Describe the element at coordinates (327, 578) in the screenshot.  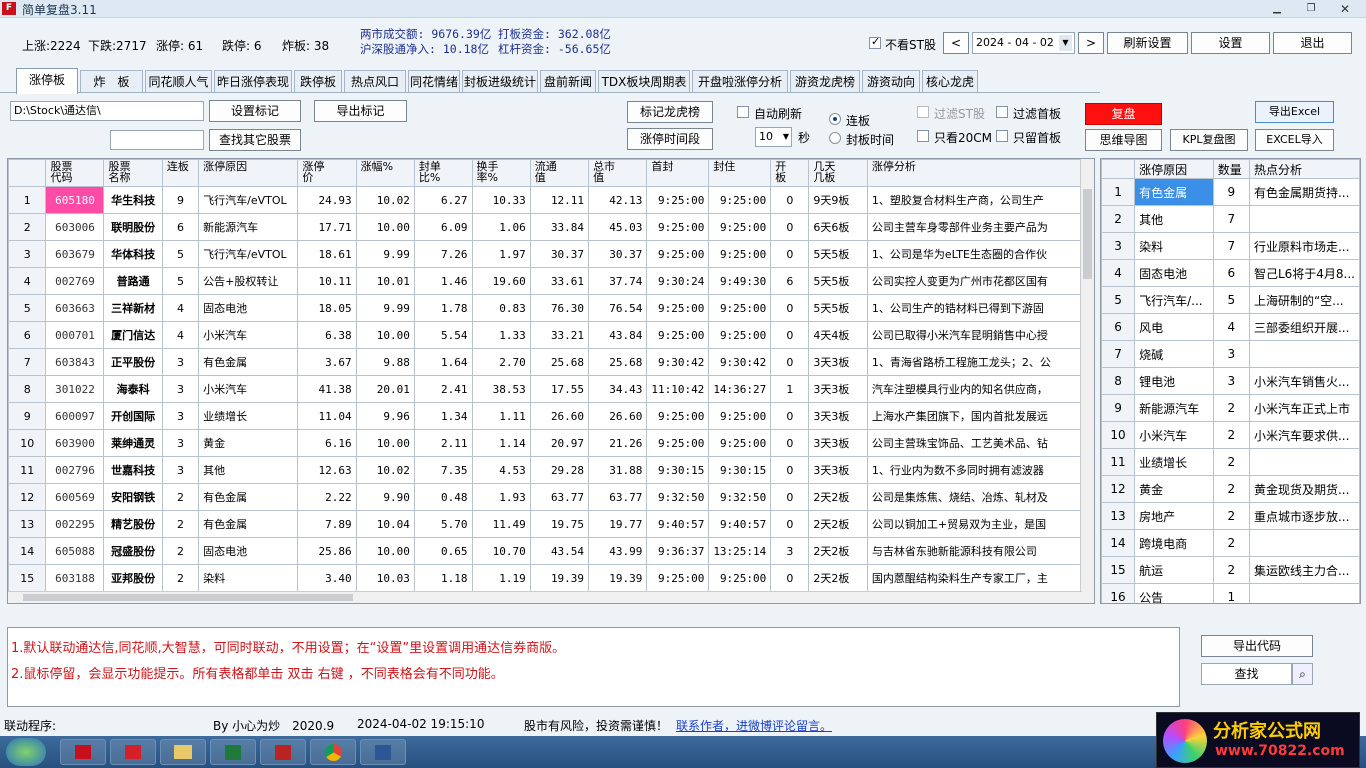
I see `table-cell: 3.40` at that location.